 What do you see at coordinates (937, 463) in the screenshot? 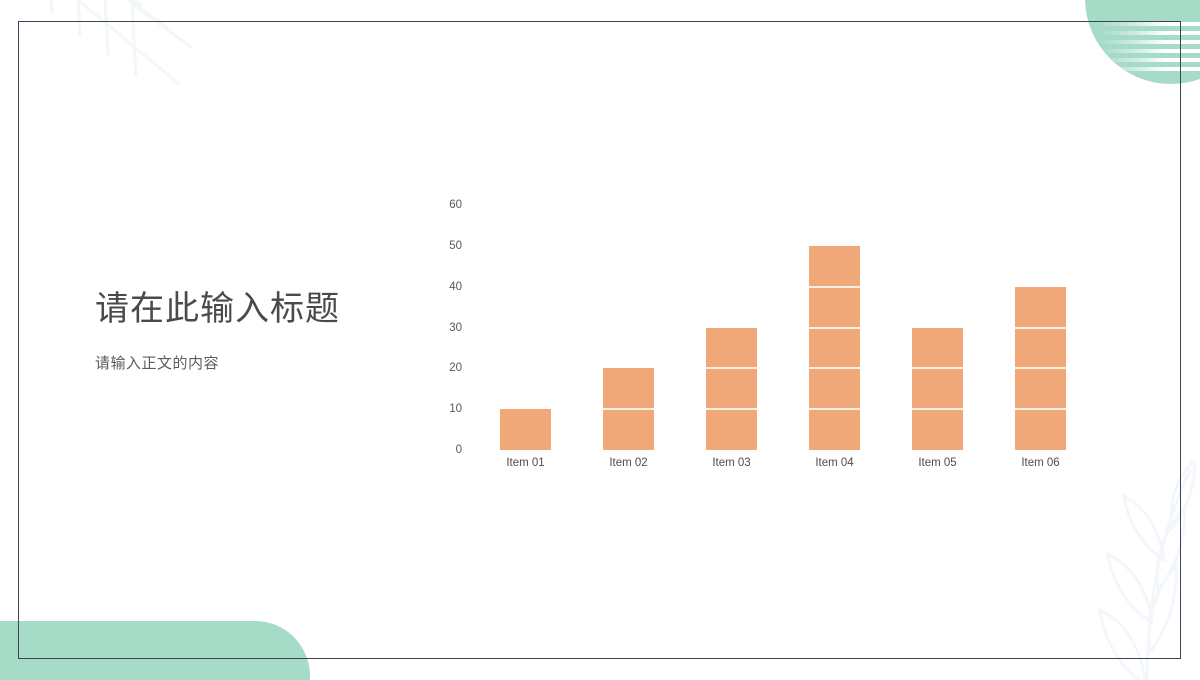
I see `x-axis-category-label: Item 05` at bounding box center [937, 463].